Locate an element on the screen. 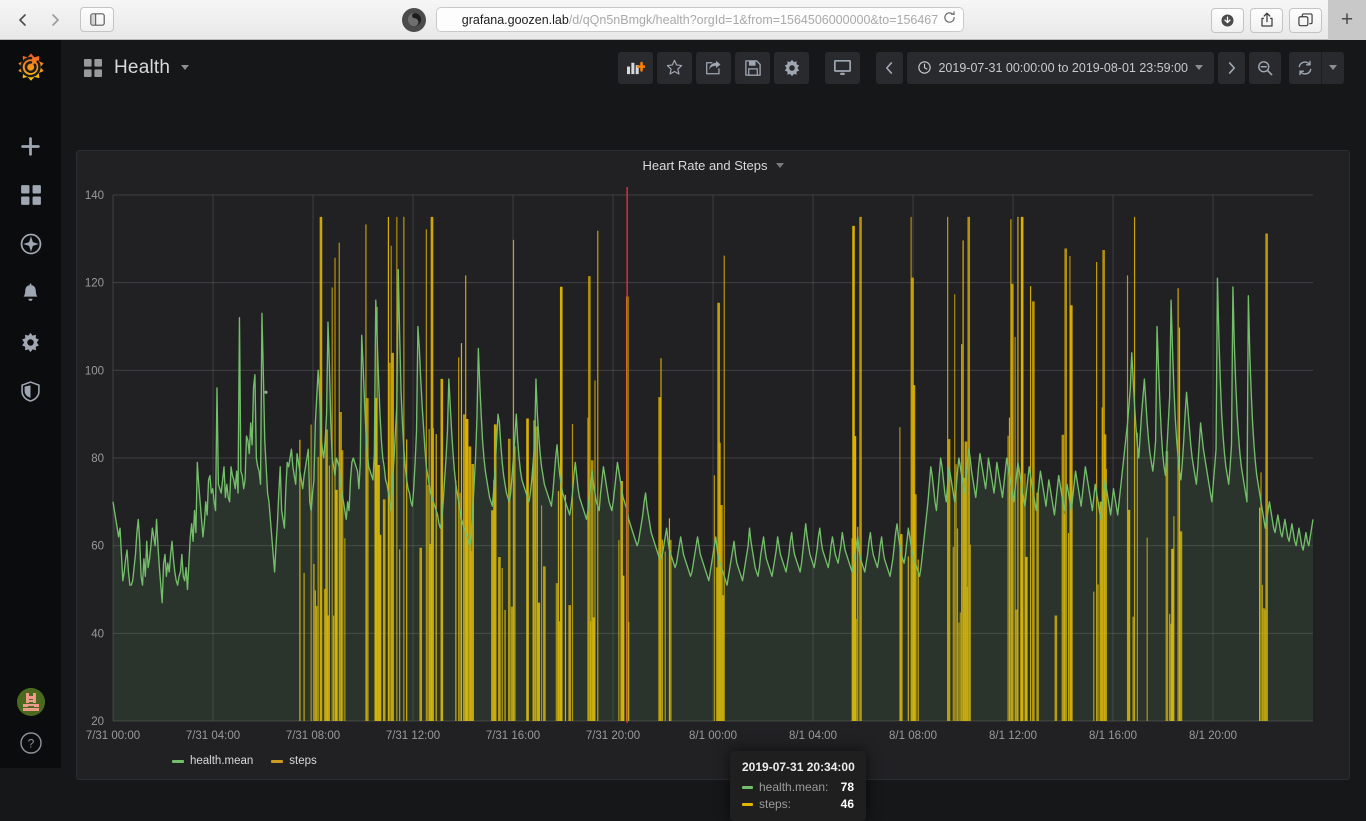  refresh-group is located at coordinates (1316, 67).